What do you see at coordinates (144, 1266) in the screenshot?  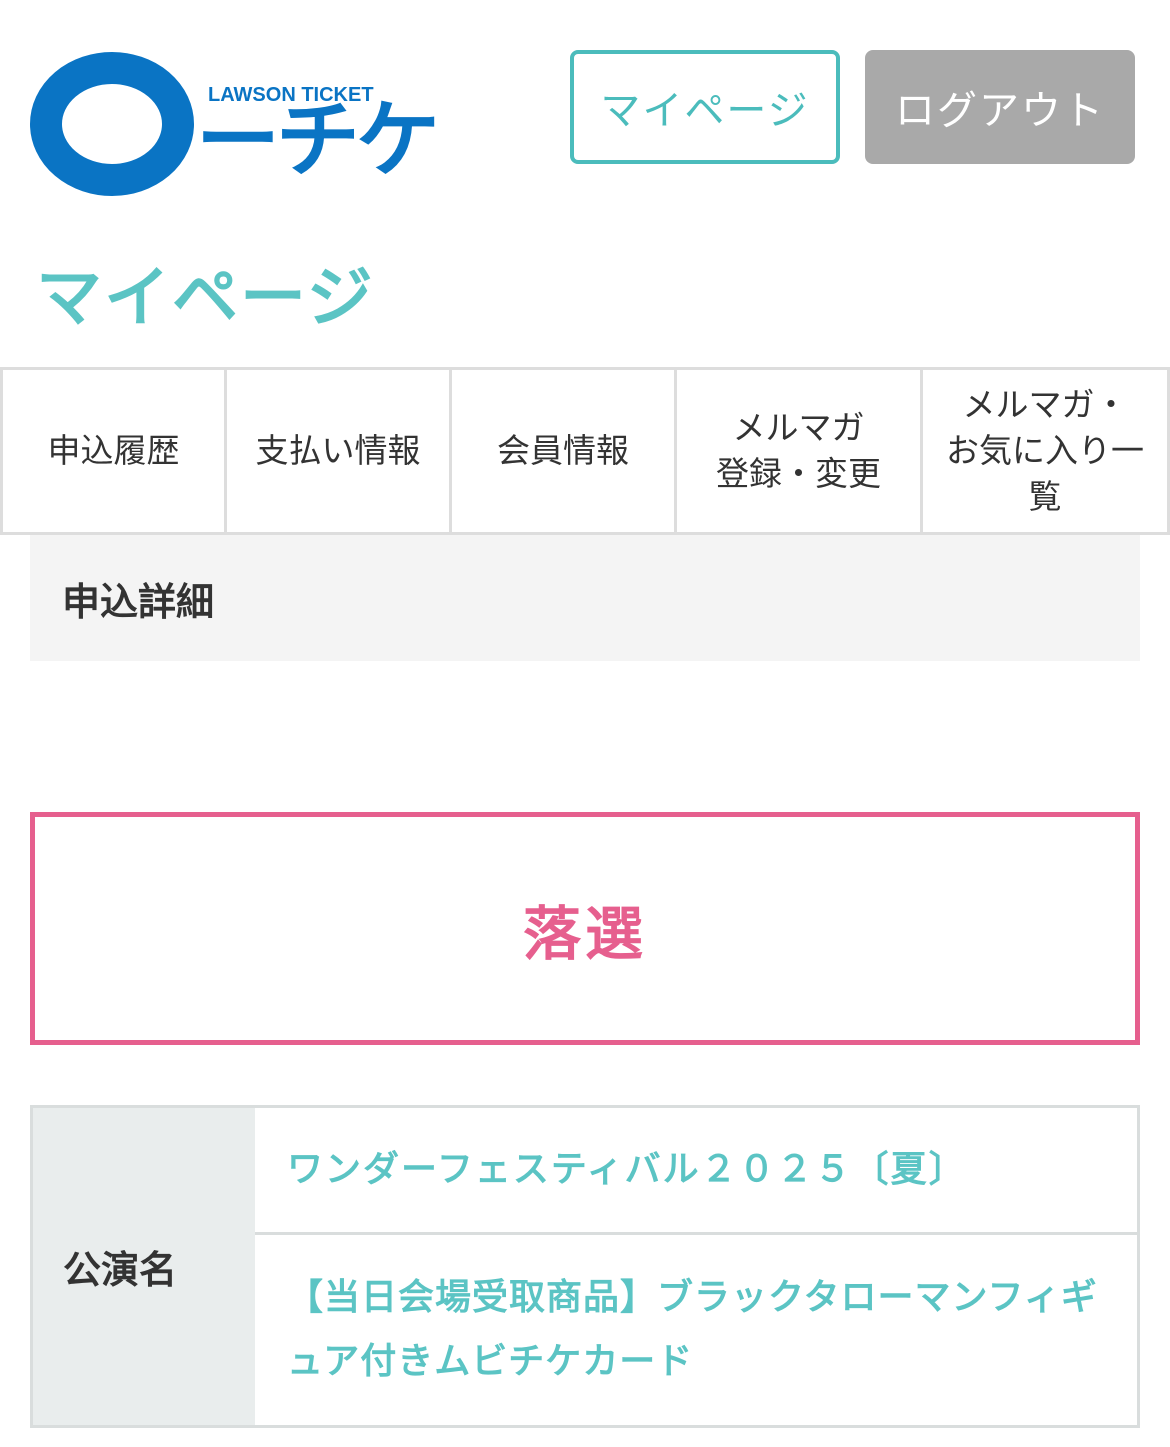 I see `performance-name-label: 公演名` at bounding box center [144, 1266].